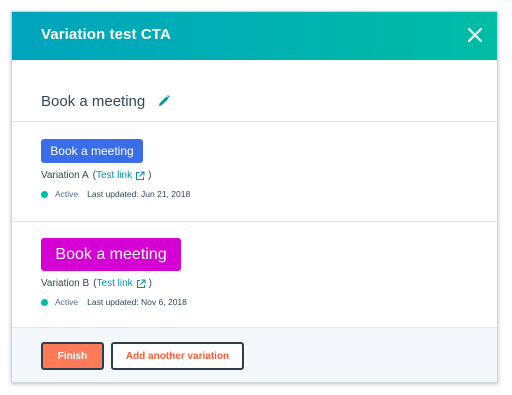 The height and width of the screenshot is (395, 512). What do you see at coordinates (475, 35) in the screenshot?
I see `close-icon` at bounding box center [475, 35].